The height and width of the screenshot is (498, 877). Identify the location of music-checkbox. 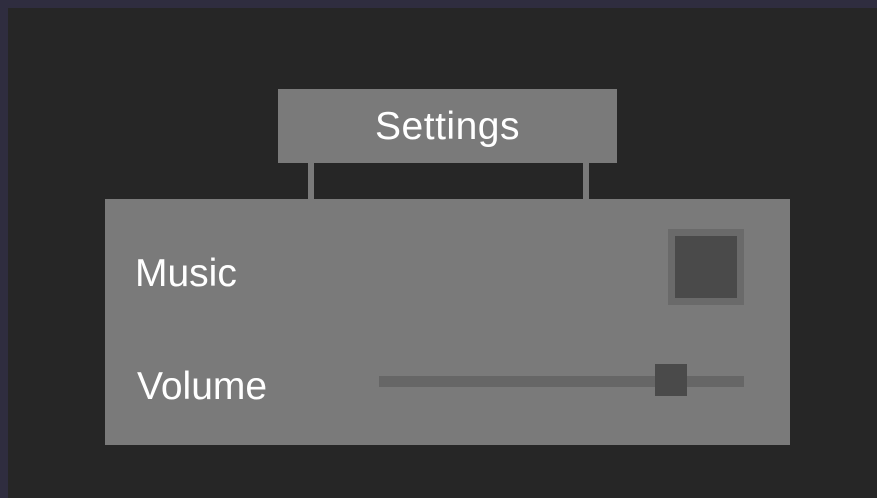
(706, 267).